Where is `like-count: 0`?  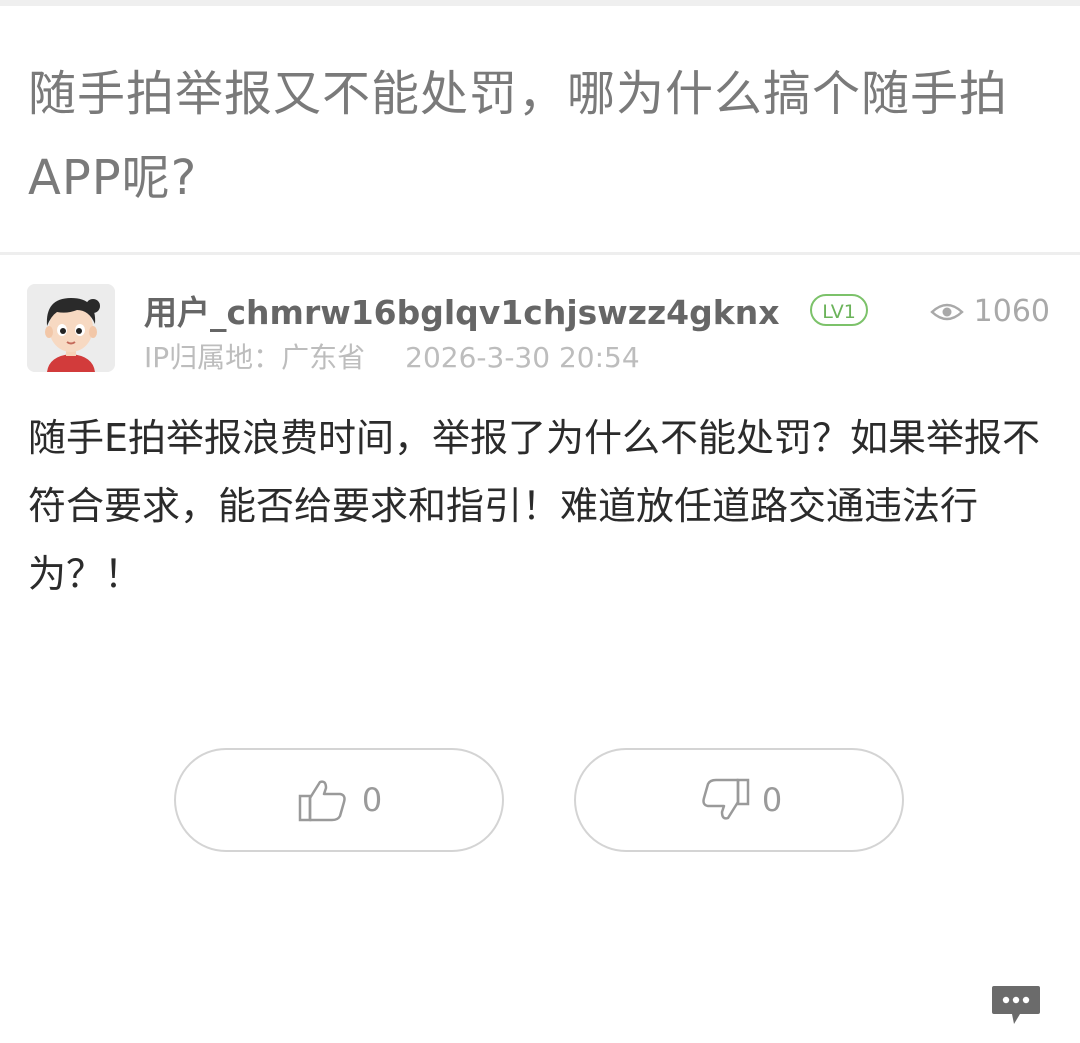
like-count: 0 is located at coordinates (372, 800).